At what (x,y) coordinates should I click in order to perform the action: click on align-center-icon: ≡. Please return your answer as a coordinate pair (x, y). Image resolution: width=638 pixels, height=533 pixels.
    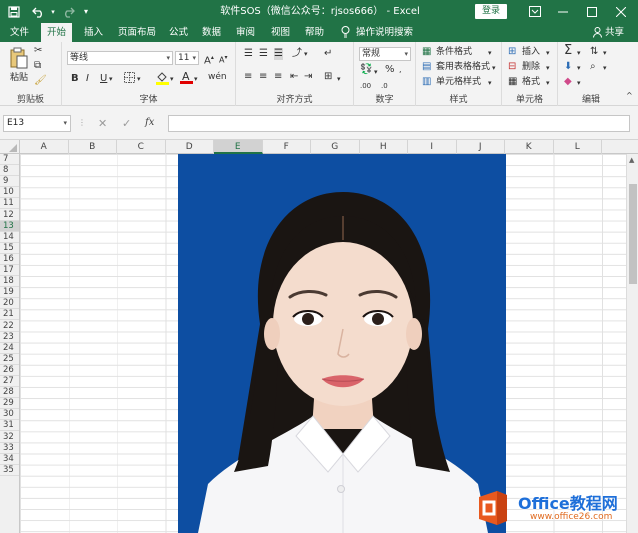
    Looking at the image, I should click on (263, 77).